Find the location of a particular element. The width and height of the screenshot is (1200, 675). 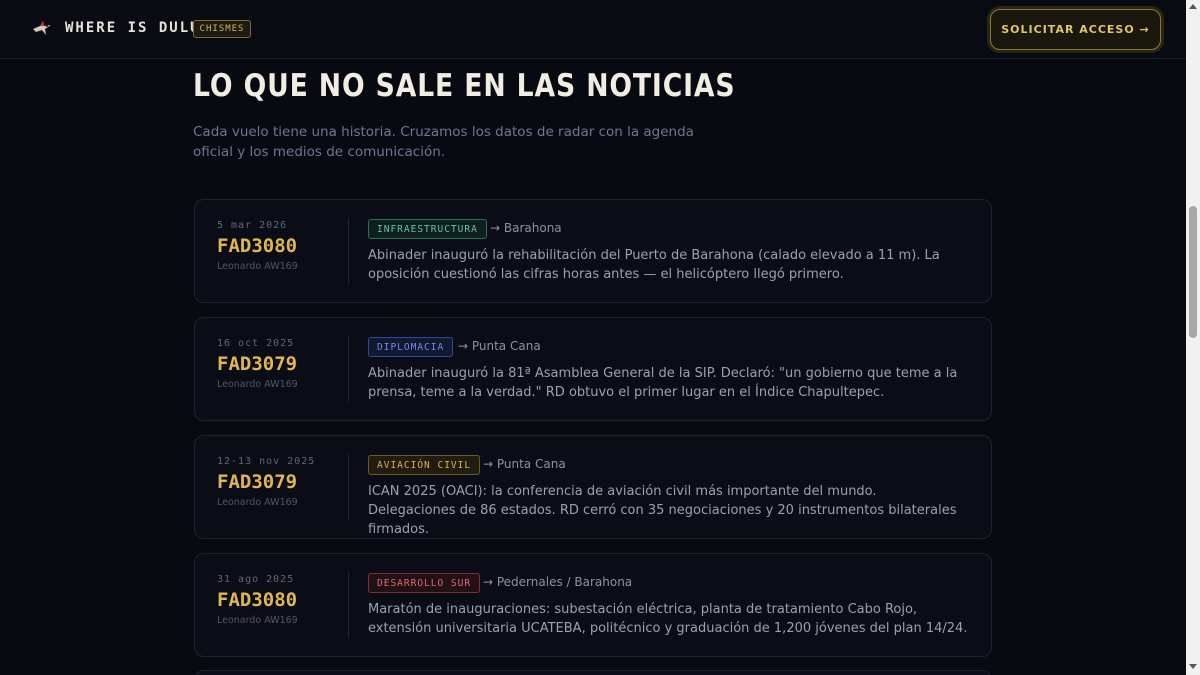

brand-name: WHERE IS DULUS is located at coordinates (138, 28).